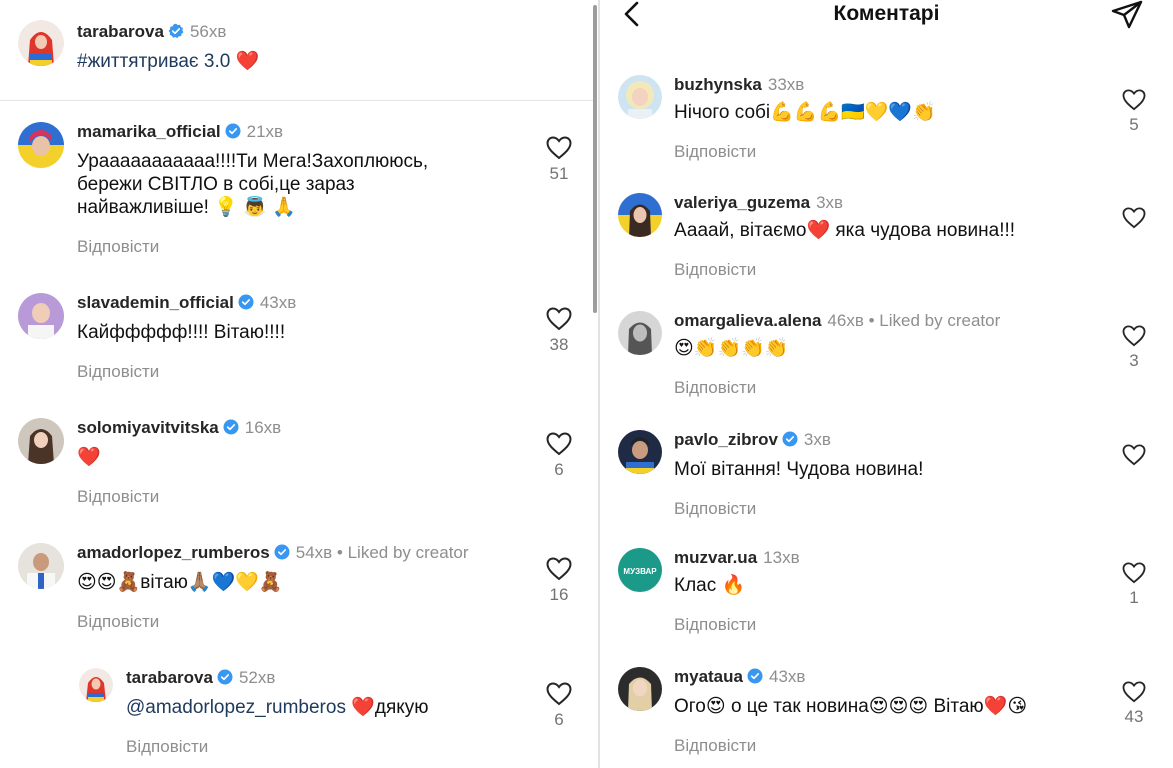  What do you see at coordinates (278, 302) in the screenshot?
I see `timestamp: 43хв` at bounding box center [278, 302].